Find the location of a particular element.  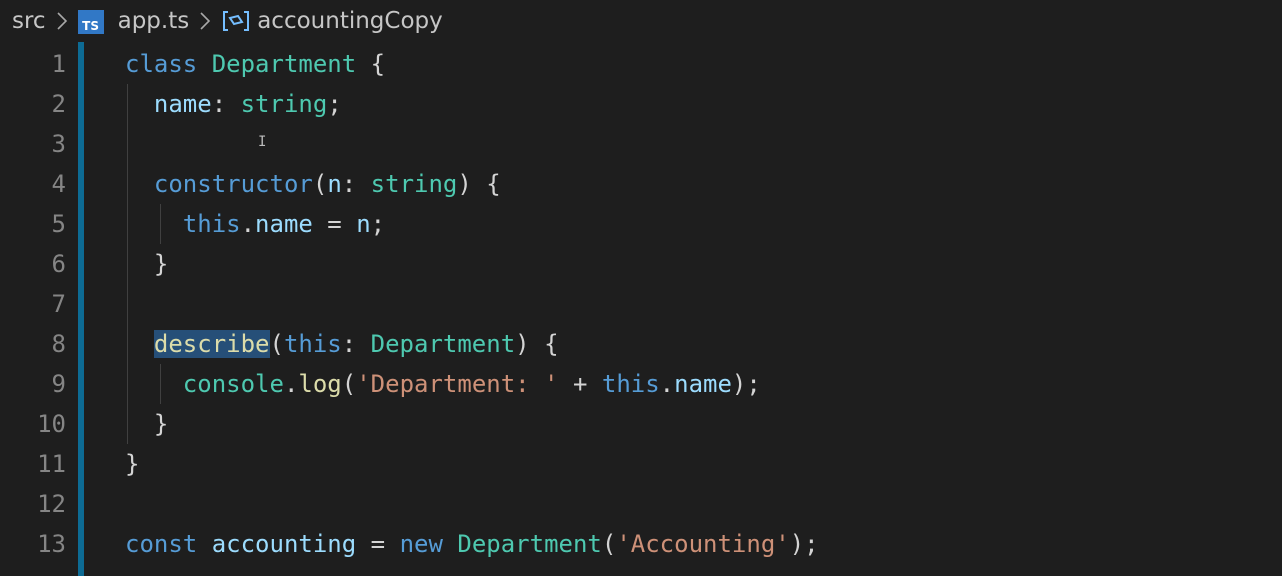

breadcrumb-symbol: accountingCopy is located at coordinates (332, 21).